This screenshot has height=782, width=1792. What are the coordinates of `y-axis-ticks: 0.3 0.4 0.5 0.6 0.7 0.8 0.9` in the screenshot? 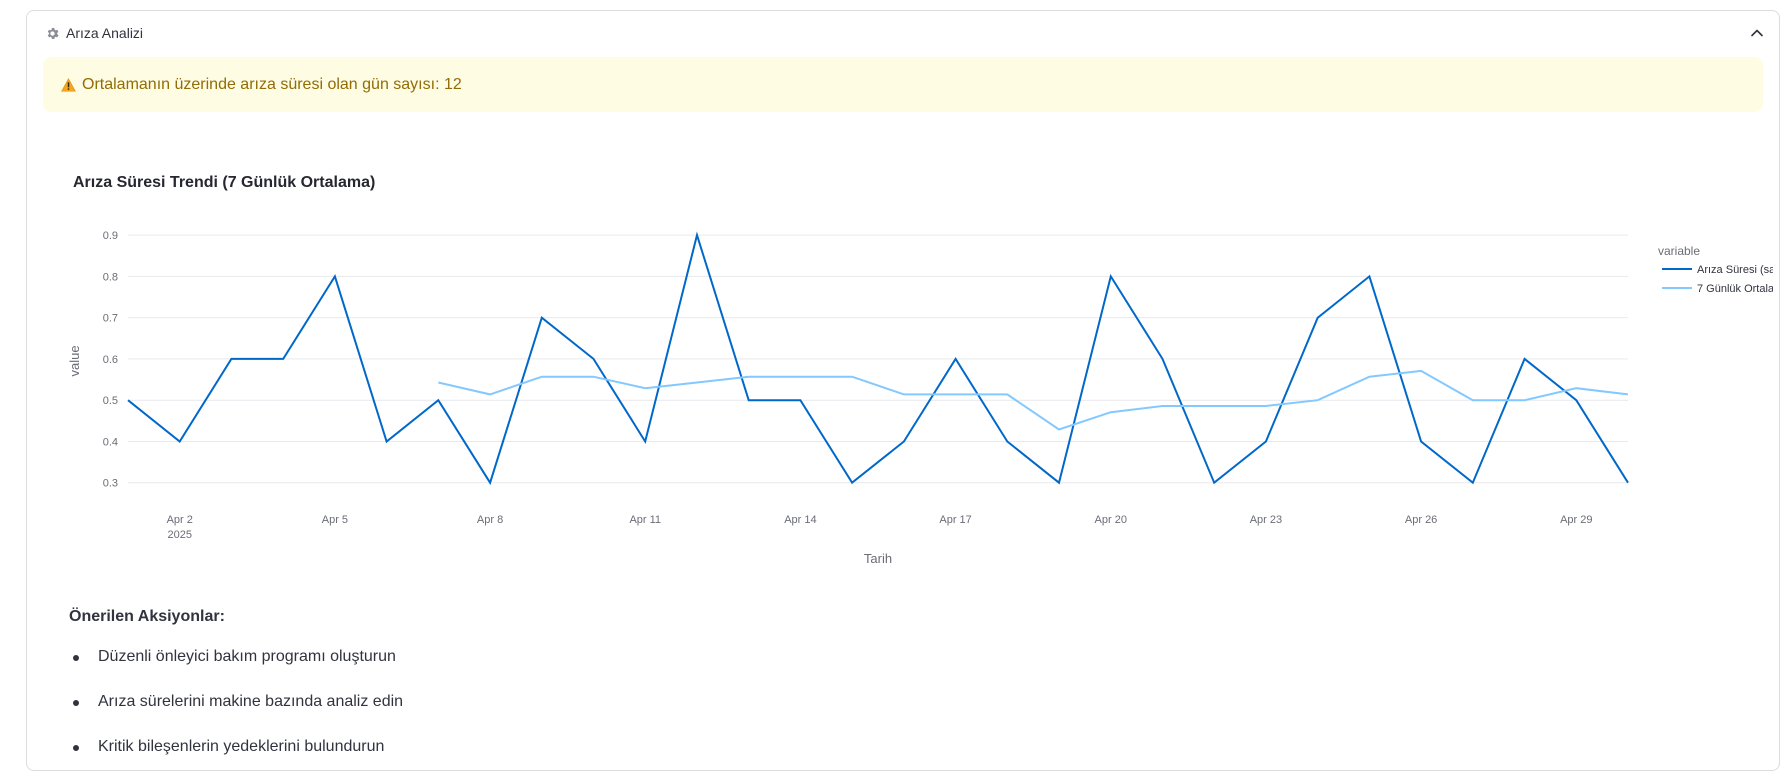 It's located at (110, 360).